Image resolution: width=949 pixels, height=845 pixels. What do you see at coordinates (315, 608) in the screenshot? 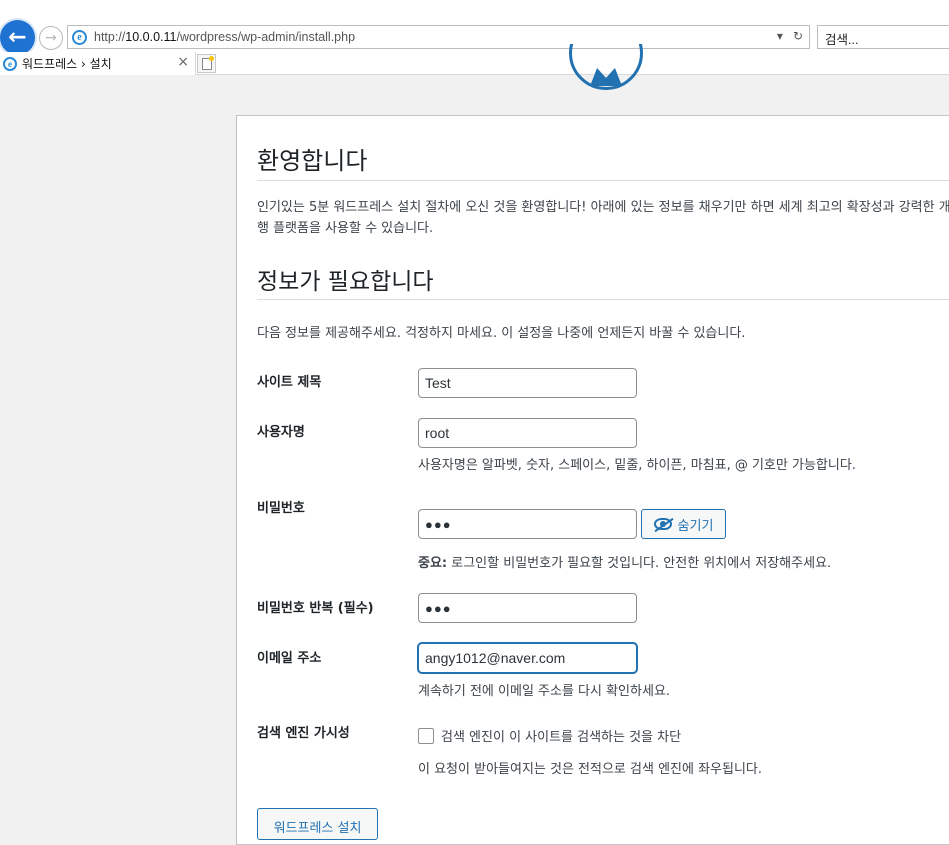
I see `password-repeat-label: 비밀번호 반복 (필수)` at bounding box center [315, 608].